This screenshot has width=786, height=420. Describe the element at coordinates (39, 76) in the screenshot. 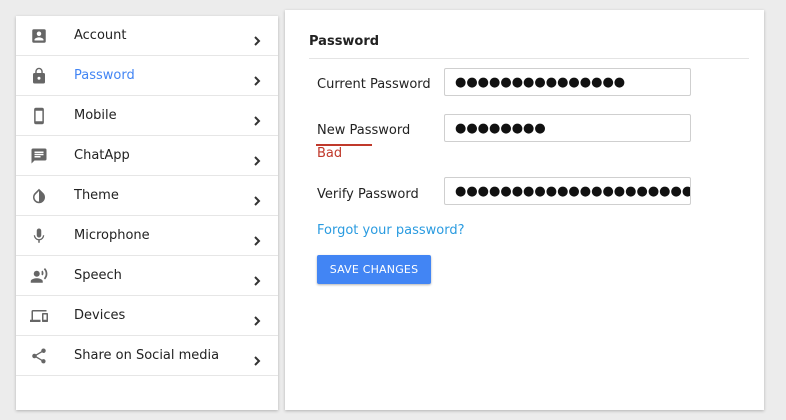

I see `lock-icon` at that location.